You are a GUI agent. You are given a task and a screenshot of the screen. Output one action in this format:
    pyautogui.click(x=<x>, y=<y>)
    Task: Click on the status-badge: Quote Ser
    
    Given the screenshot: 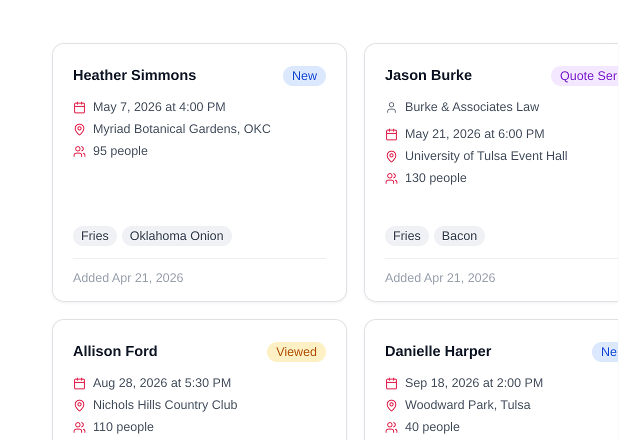 What is the action you would take?
    pyautogui.click(x=584, y=76)
    